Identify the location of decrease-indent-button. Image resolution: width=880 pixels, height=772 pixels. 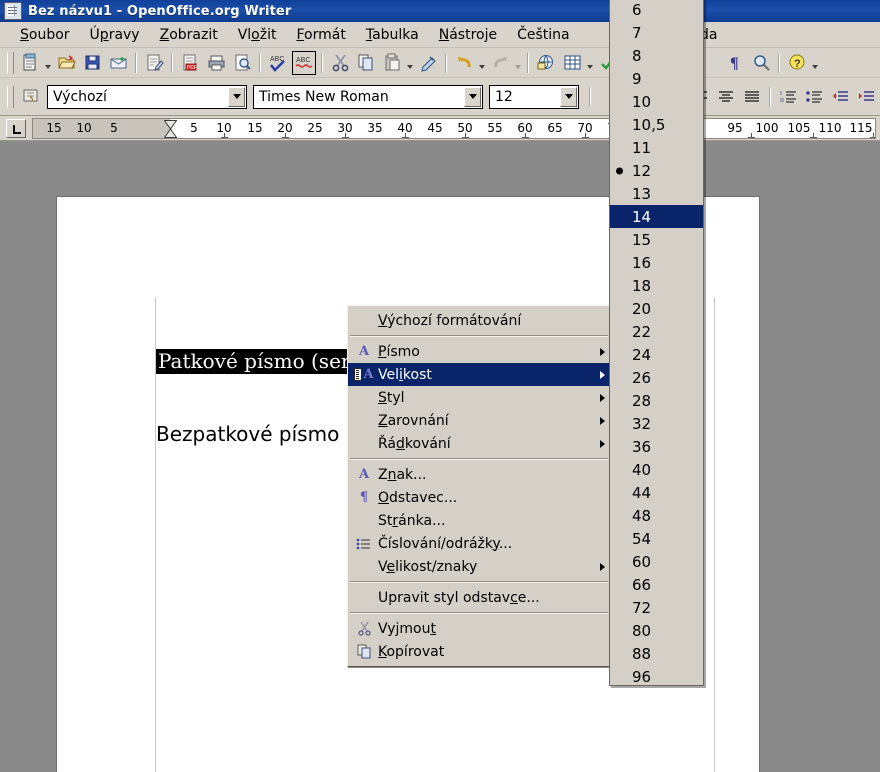
(840, 97).